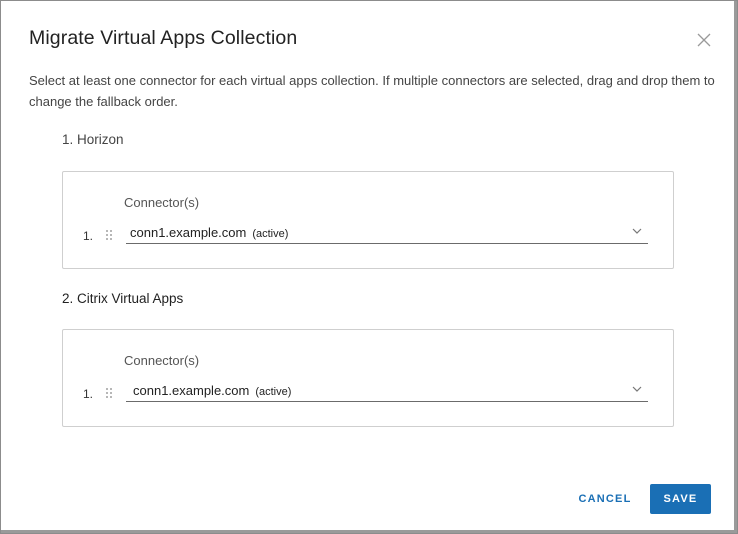 The height and width of the screenshot is (534, 738). I want to click on save-button: SAVE, so click(680, 499).